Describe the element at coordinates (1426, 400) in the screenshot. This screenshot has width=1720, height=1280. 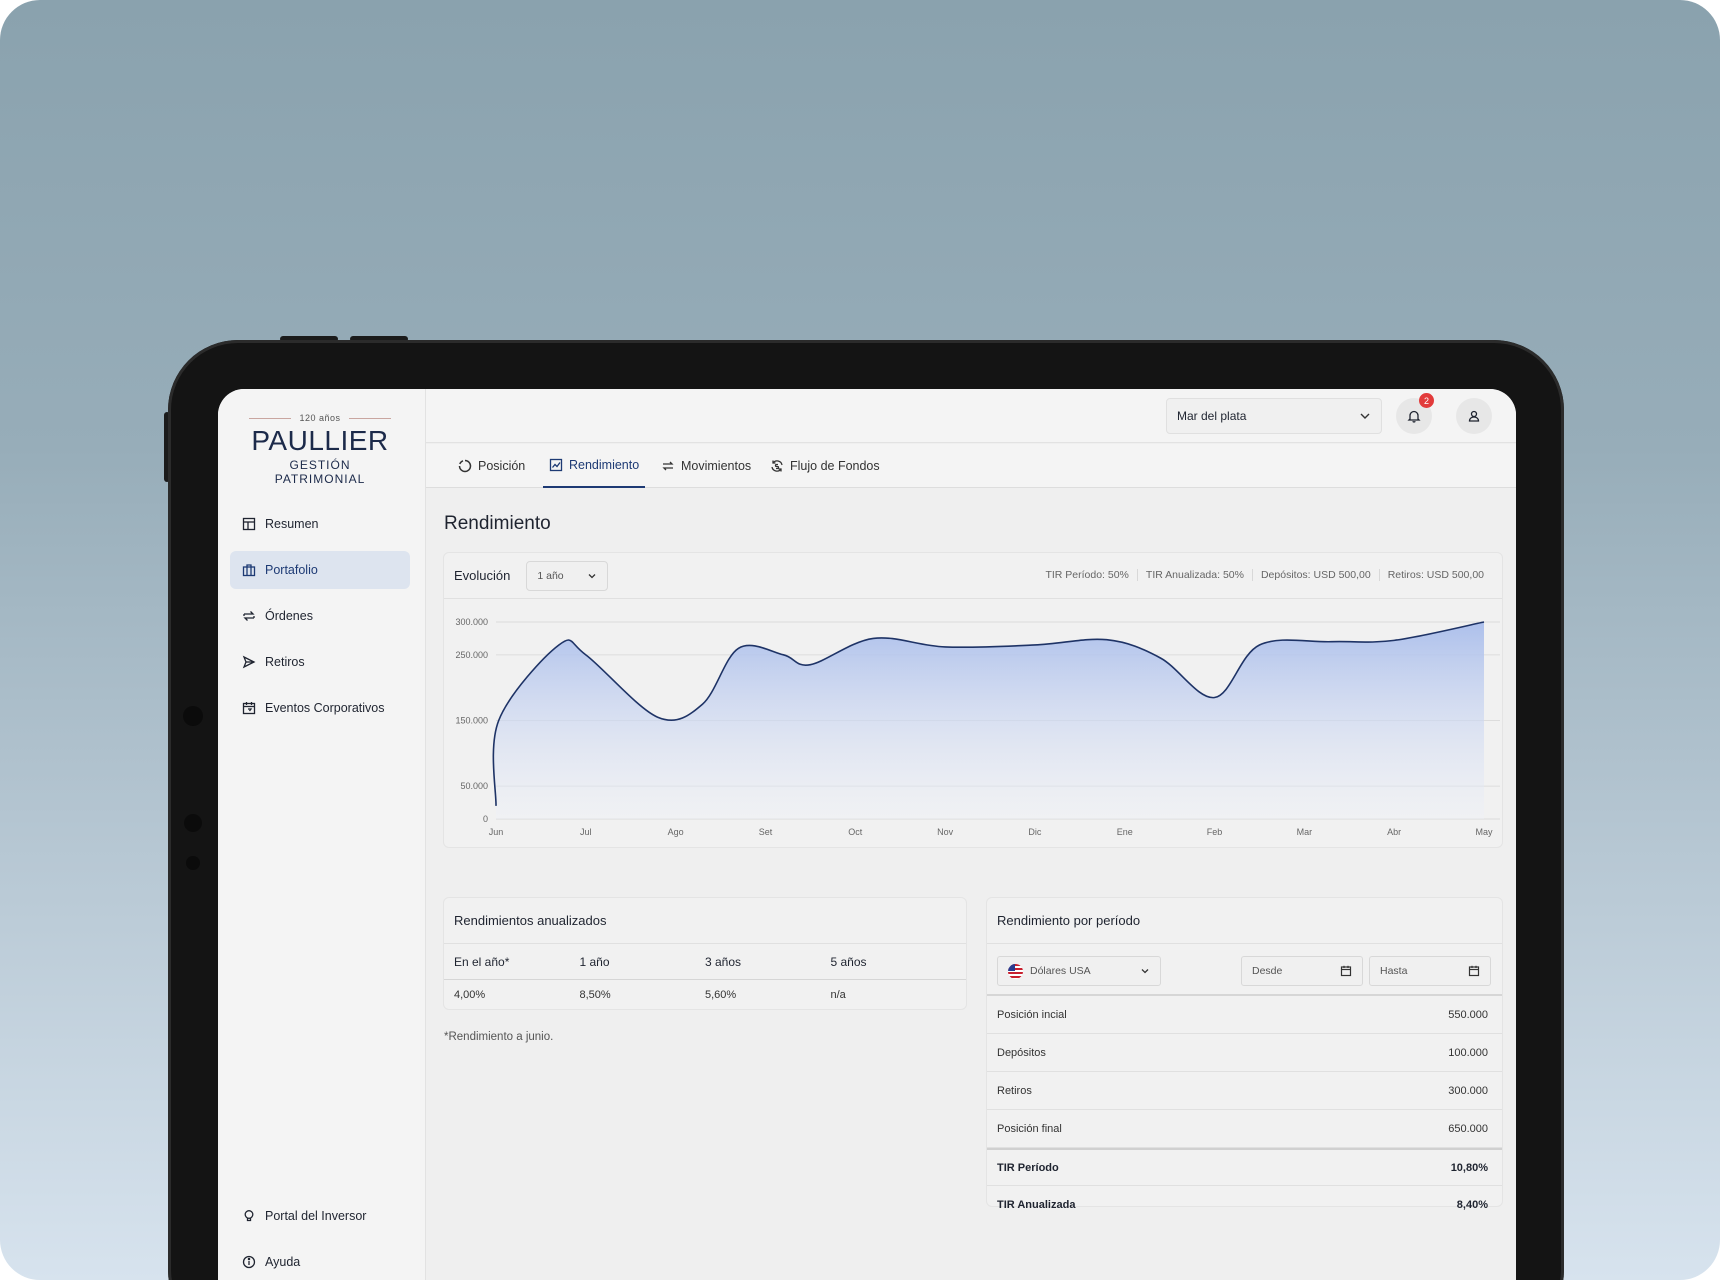
I see `notification-badge: 2` at that location.